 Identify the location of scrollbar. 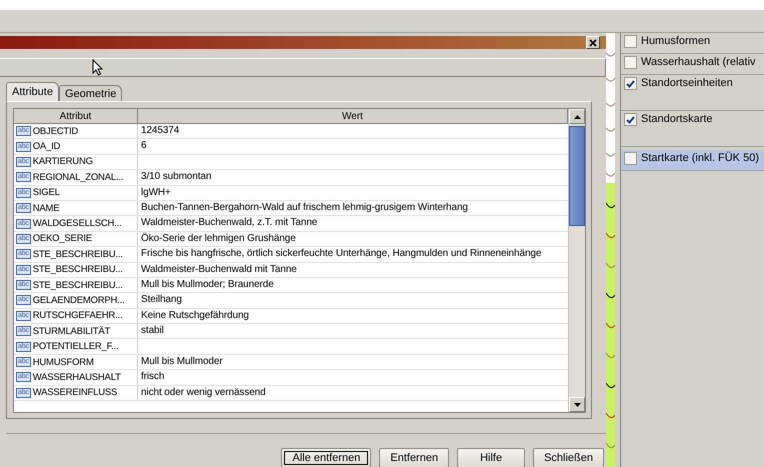
(576, 260).